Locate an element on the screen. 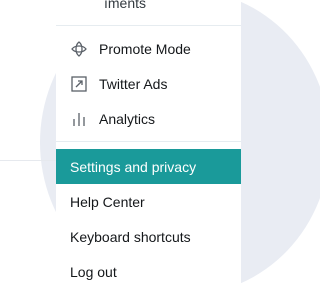 The height and width of the screenshot is (300, 320). menu-item-promote-mode: Promote Mode is located at coordinates (148, 48).